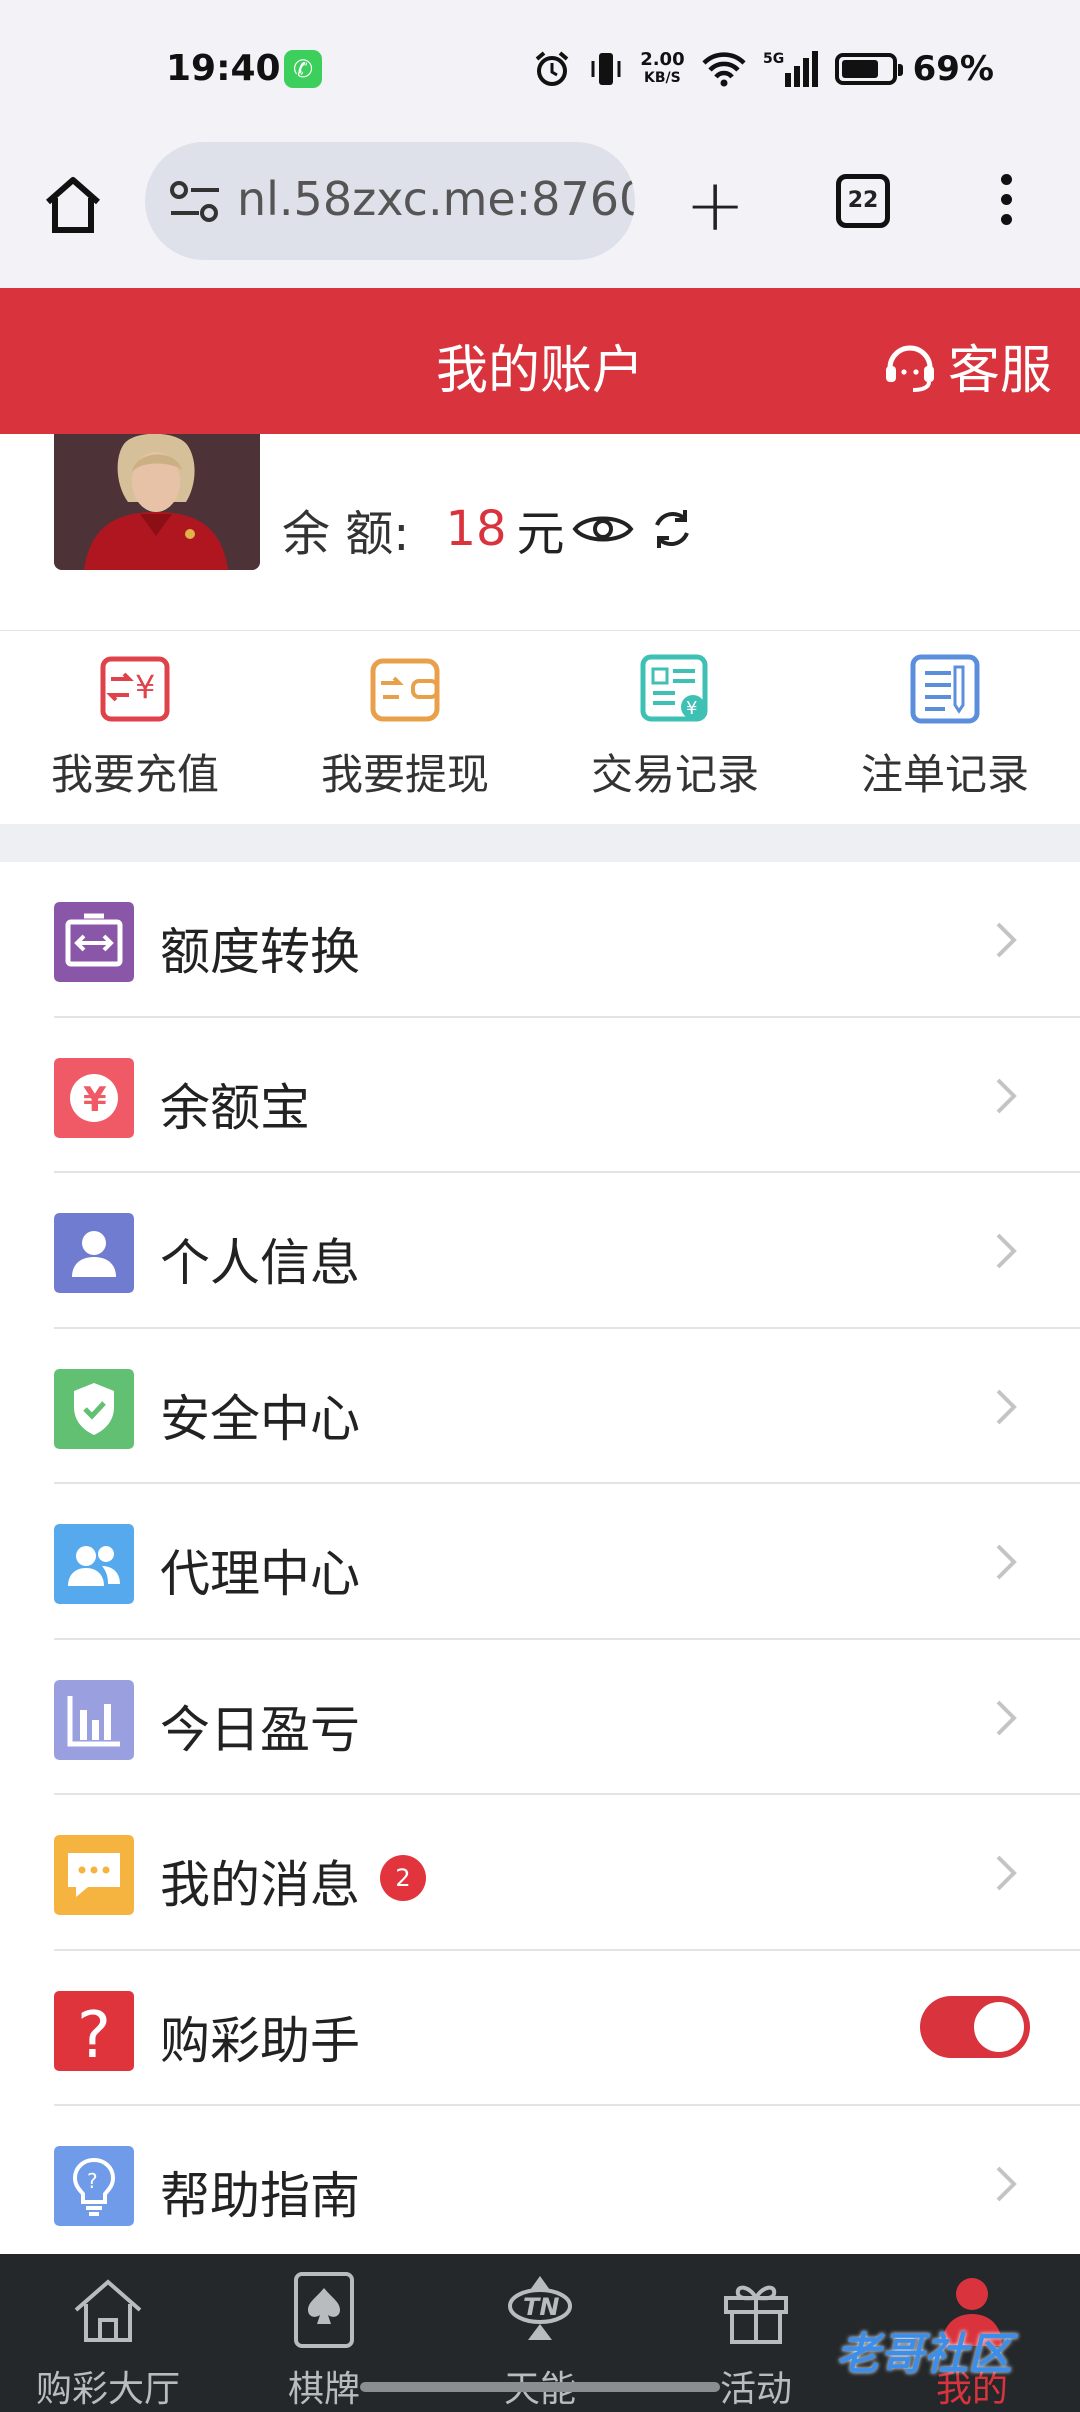 The height and width of the screenshot is (2412, 1080). Describe the element at coordinates (405, 690) in the screenshot. I see `withdraw-icon` at that location.